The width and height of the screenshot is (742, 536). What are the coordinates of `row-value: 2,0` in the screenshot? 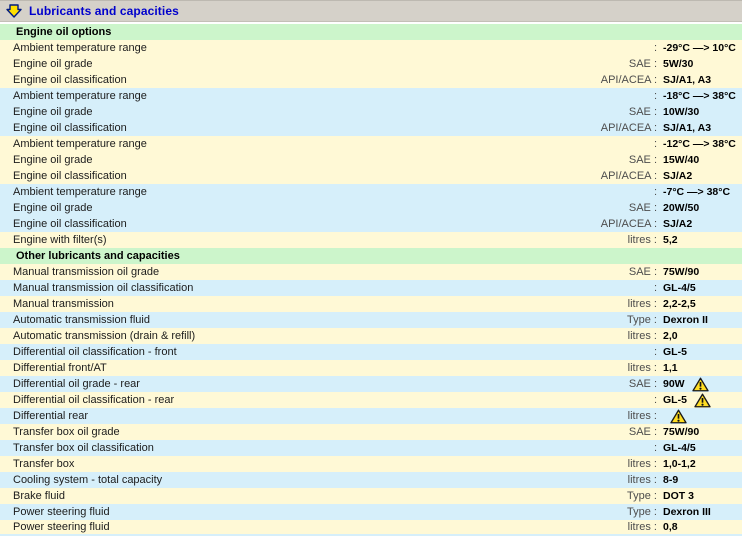 It's located at (670, 336).